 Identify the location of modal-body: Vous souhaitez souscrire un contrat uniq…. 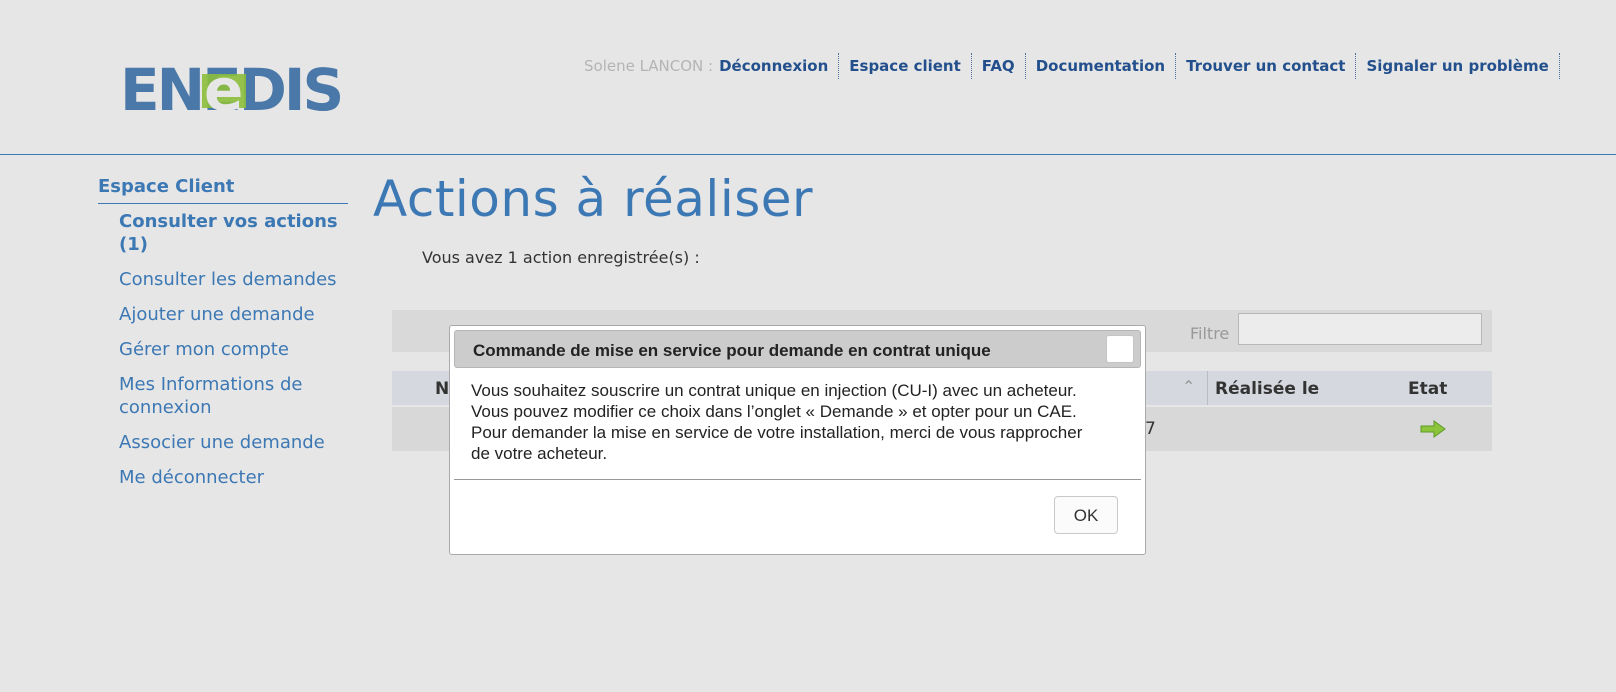
(801, 422).